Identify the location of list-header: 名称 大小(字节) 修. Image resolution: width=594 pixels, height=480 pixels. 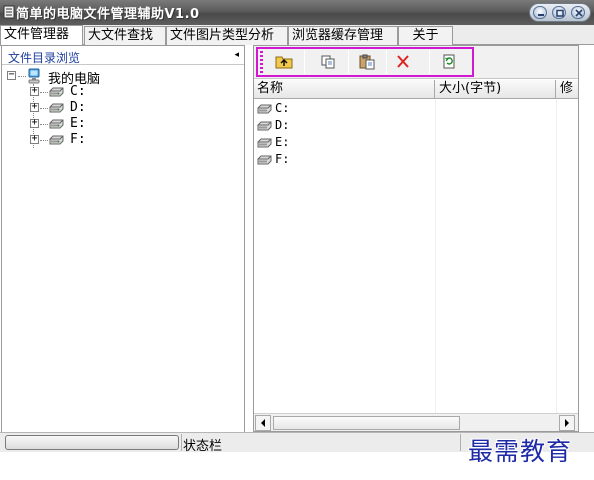
(416, 89).